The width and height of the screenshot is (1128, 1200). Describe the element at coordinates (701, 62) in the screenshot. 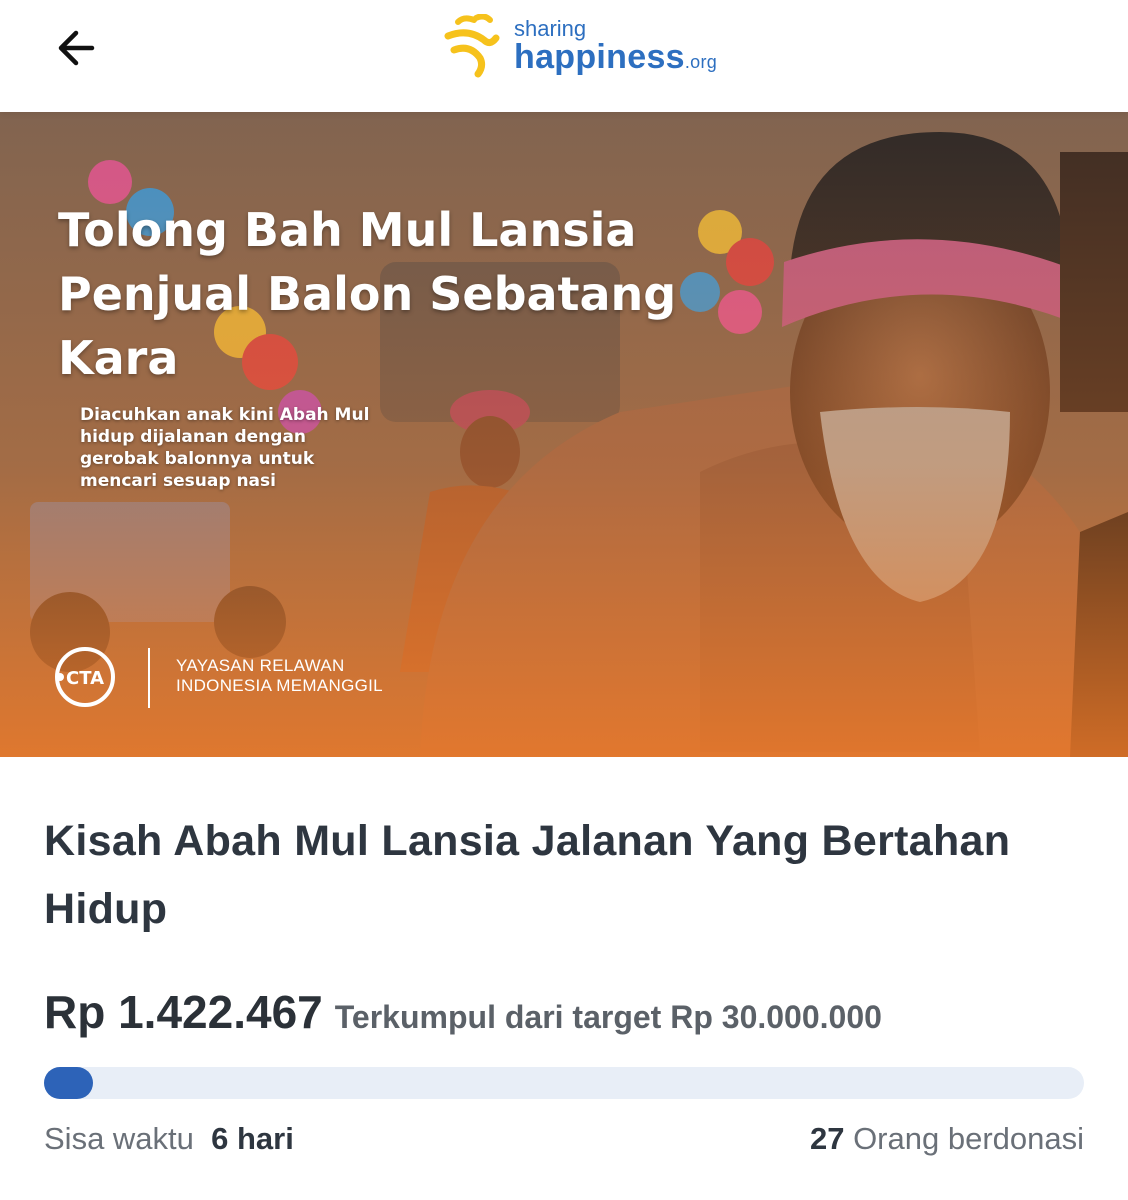

I see `logo-text-org: .org` at that location.